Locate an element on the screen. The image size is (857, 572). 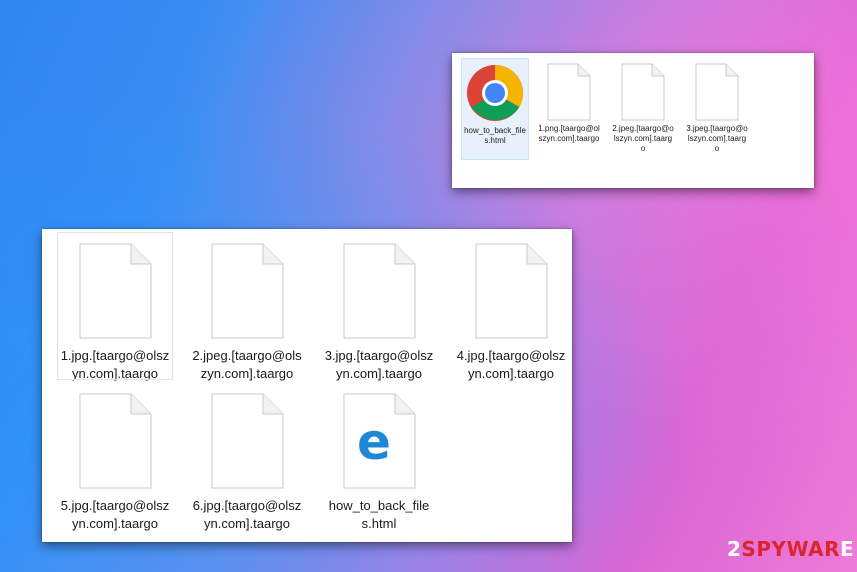
edge-html-file-icon: e is located at coordinates (379, 441).